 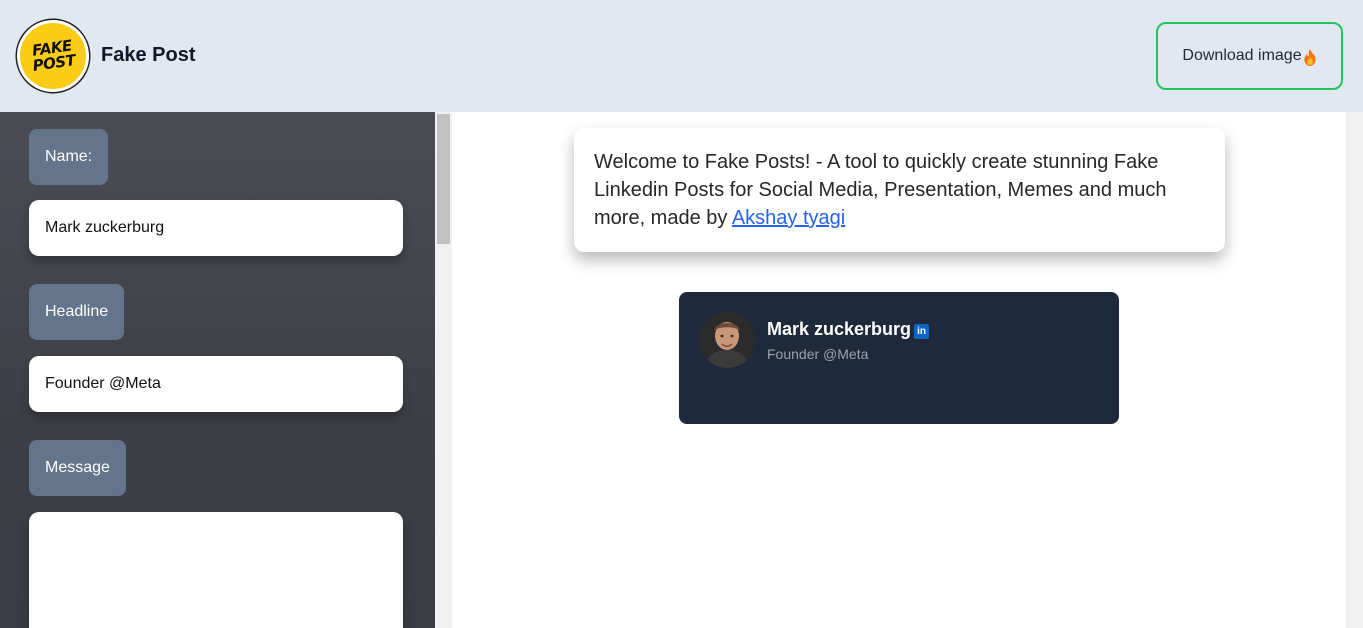 What do you see at coordinates (839, 329) in the screenshot?
I see `post-name-text: Mark zuckerburg` at bounding box center [839, 329].